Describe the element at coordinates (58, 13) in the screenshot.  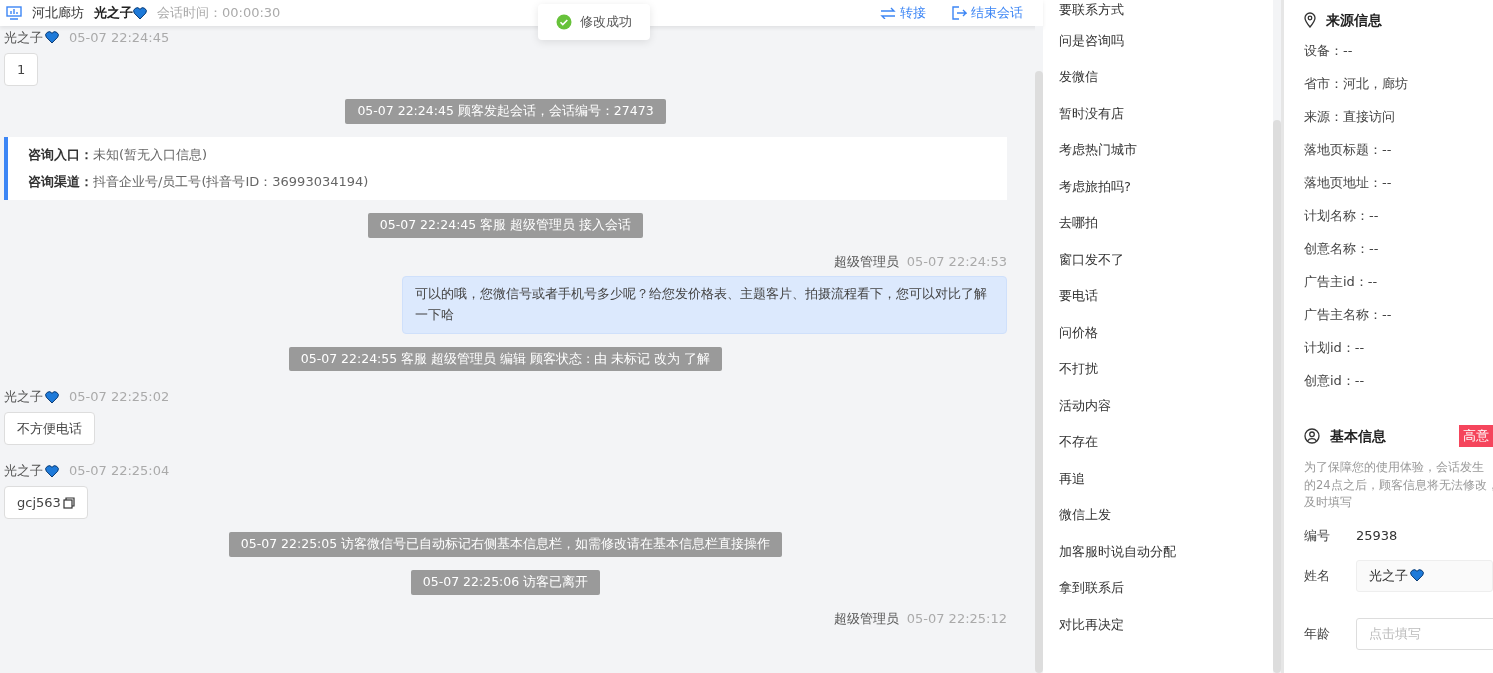
I see `location-text: 河北廊坊` at that location.